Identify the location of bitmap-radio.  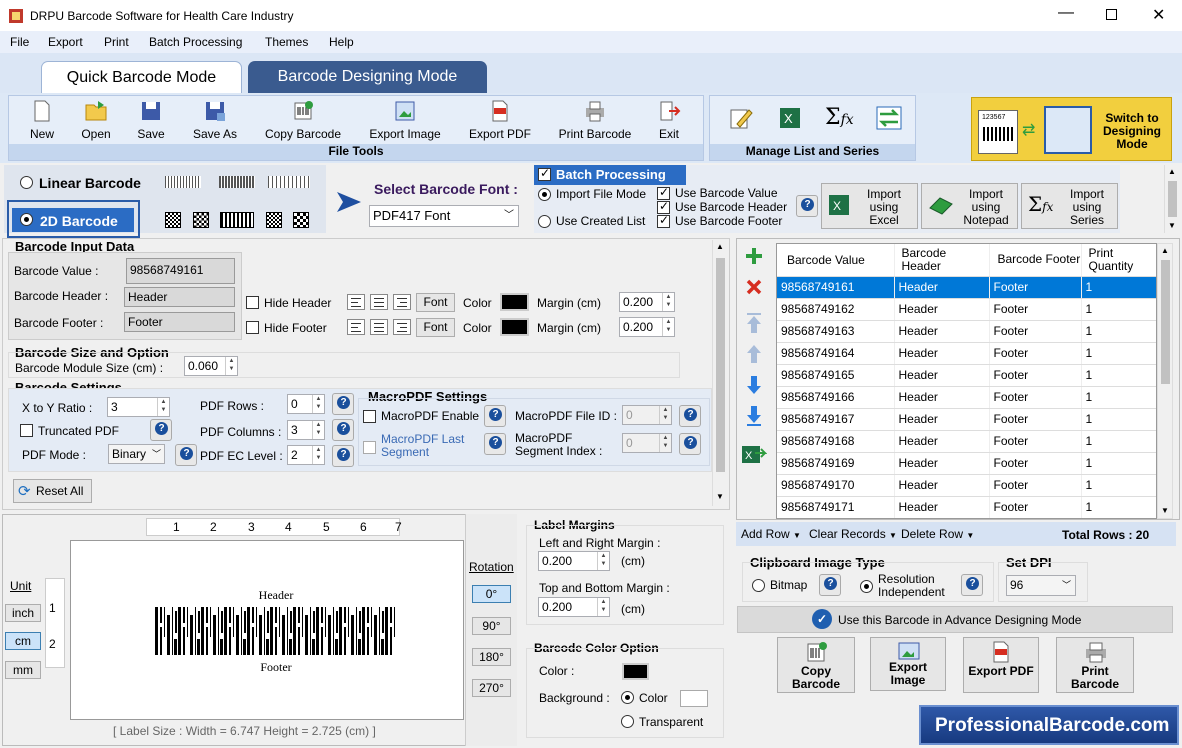
(758, 585).